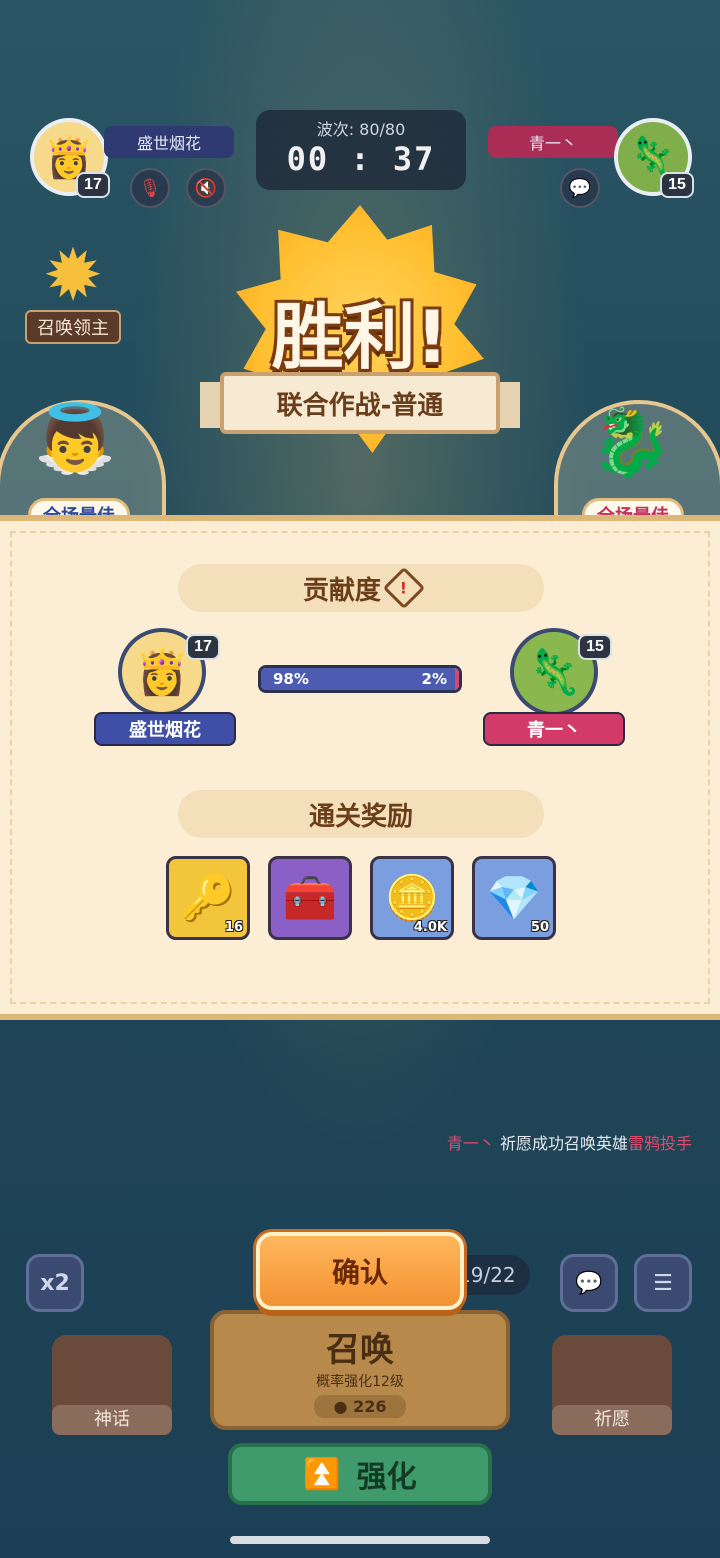 This screenshot has width=720, height=1558. I want to click on contributor-right-avatar: 🦎 15, so click(561, 672).